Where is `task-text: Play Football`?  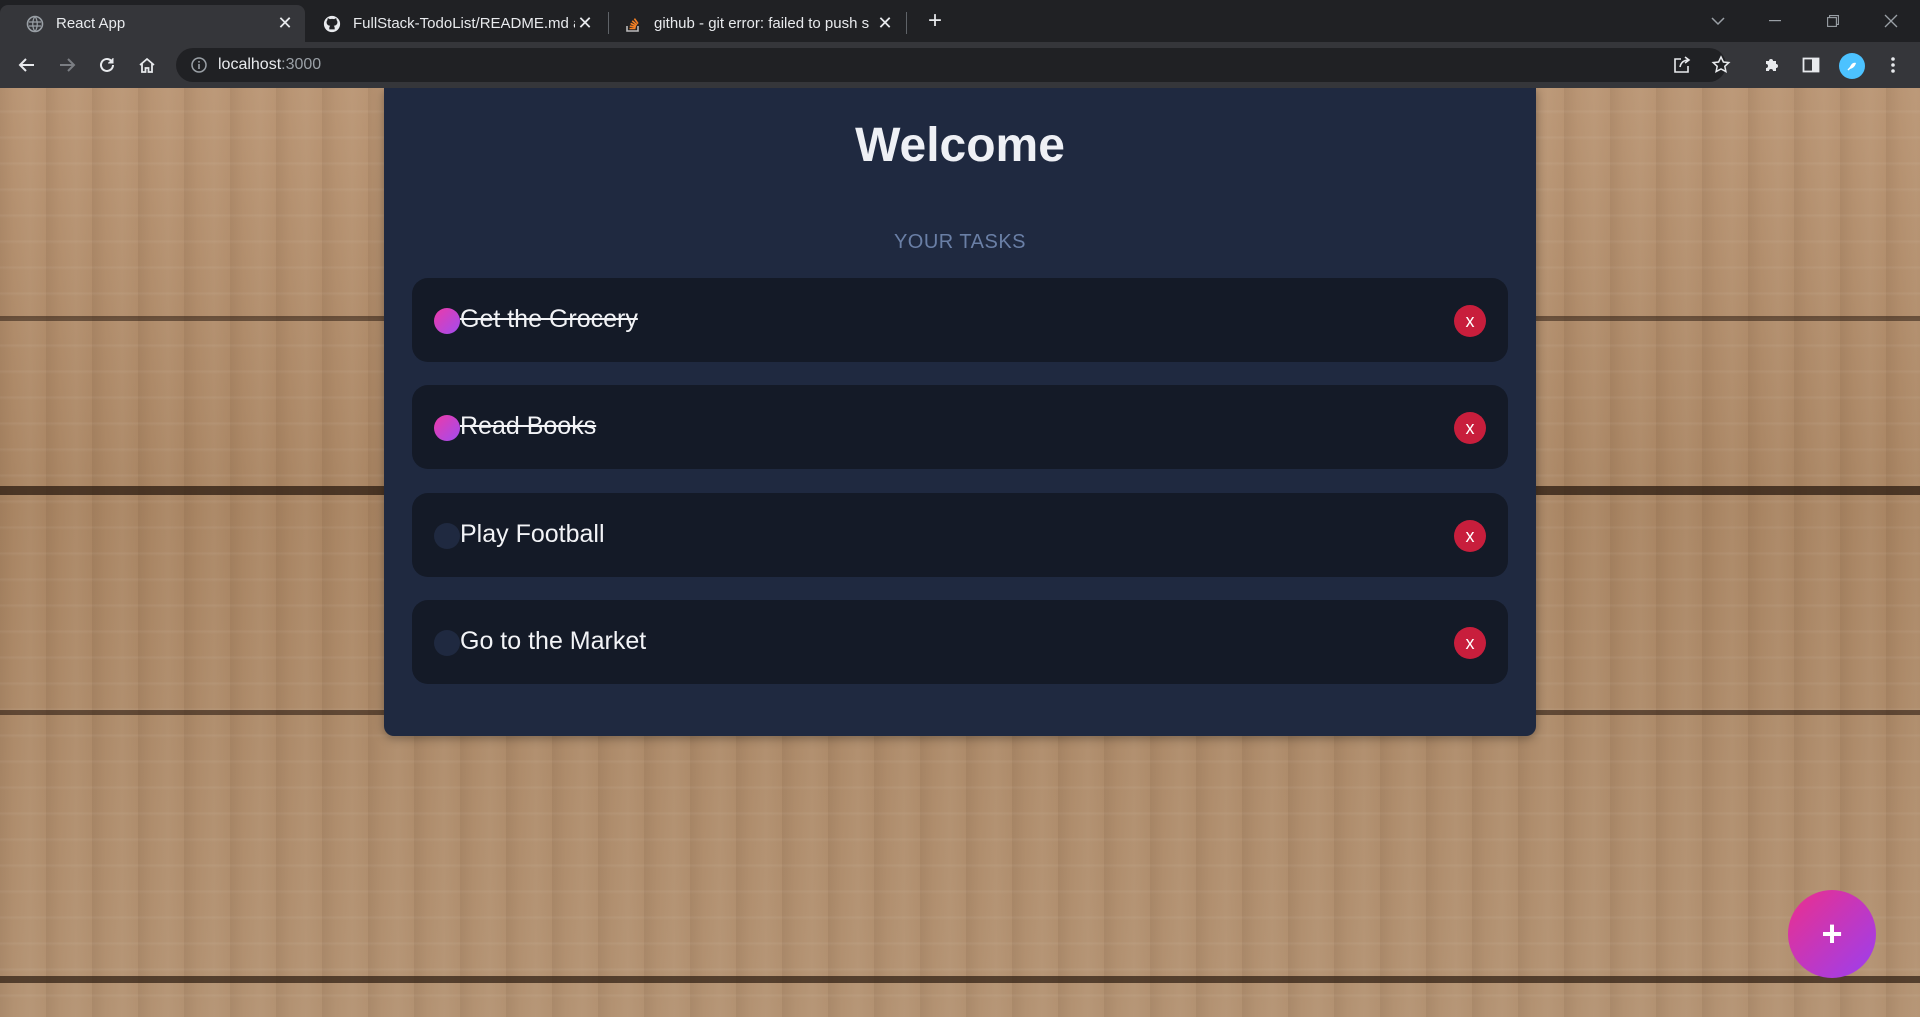 task-text: Play Football is located at coordinates (532, 534).